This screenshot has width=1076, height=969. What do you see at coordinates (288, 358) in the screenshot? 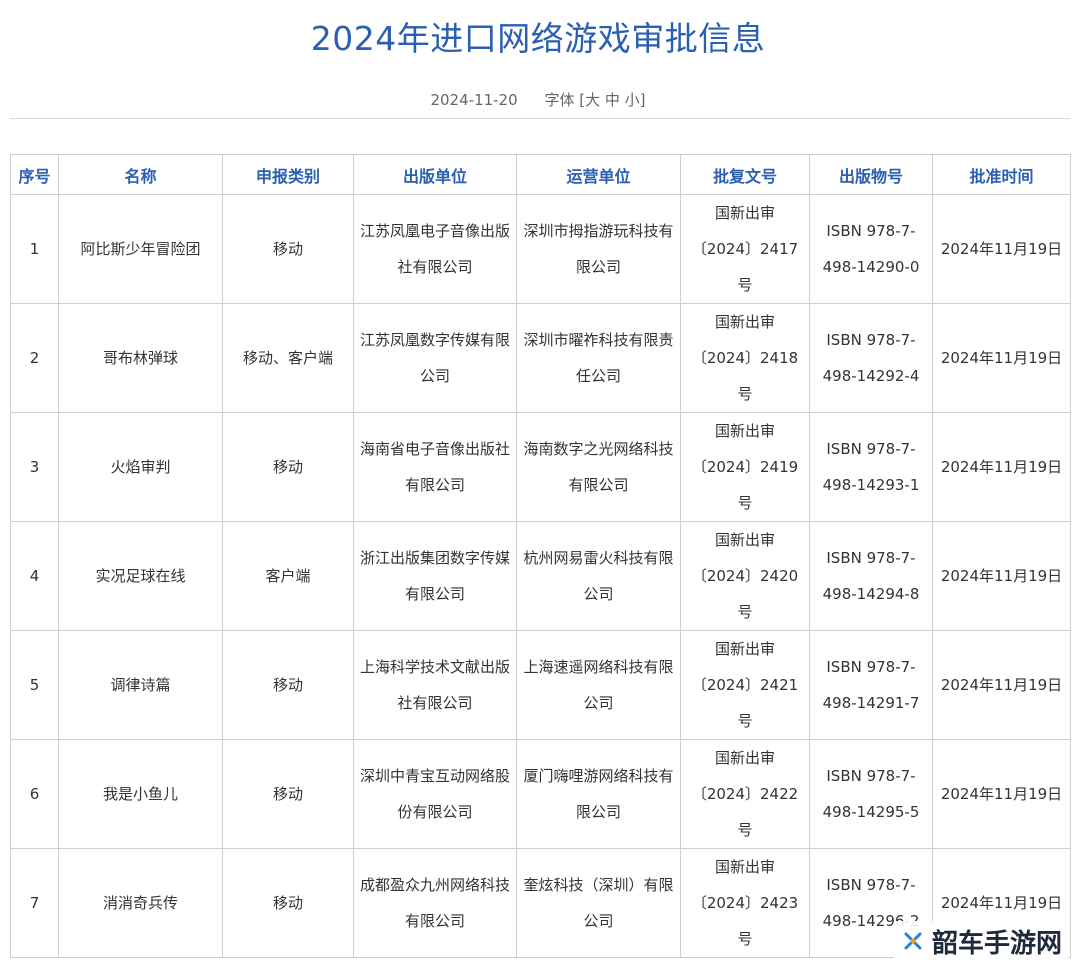
I see `cell-category: 移动、客户端` at bounding box center [288, 358].